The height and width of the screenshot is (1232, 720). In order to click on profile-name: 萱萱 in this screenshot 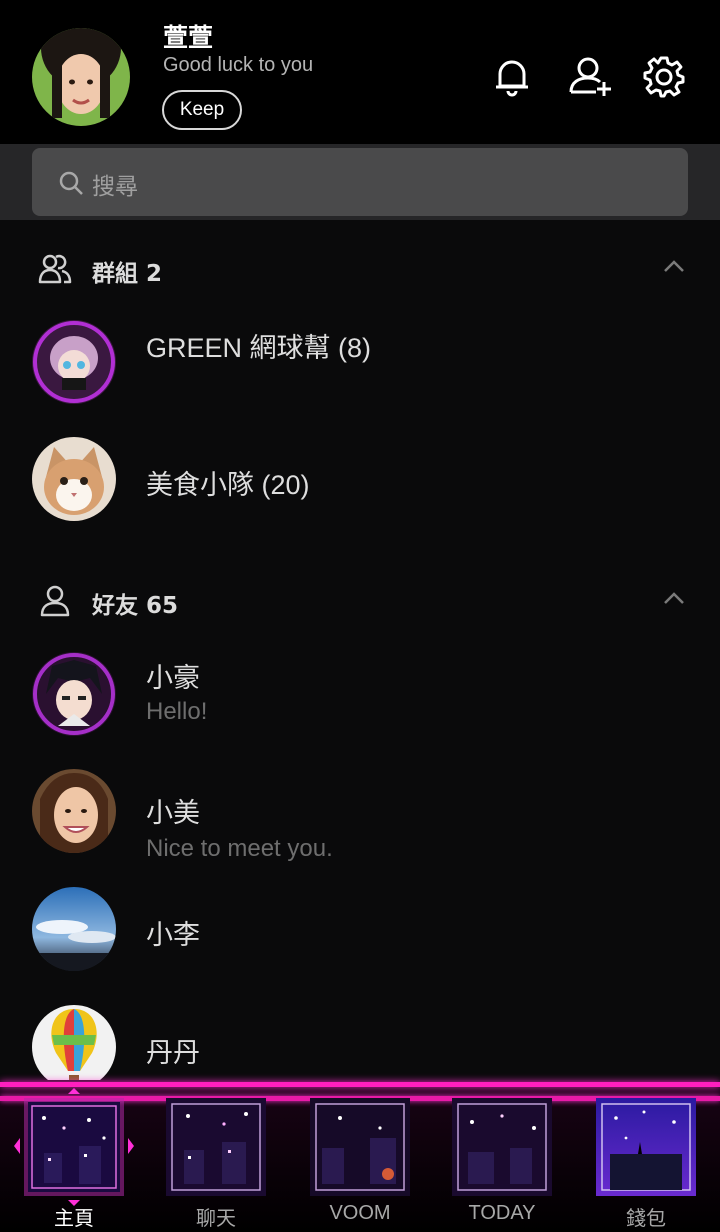, I will do `click(188, 36)`.